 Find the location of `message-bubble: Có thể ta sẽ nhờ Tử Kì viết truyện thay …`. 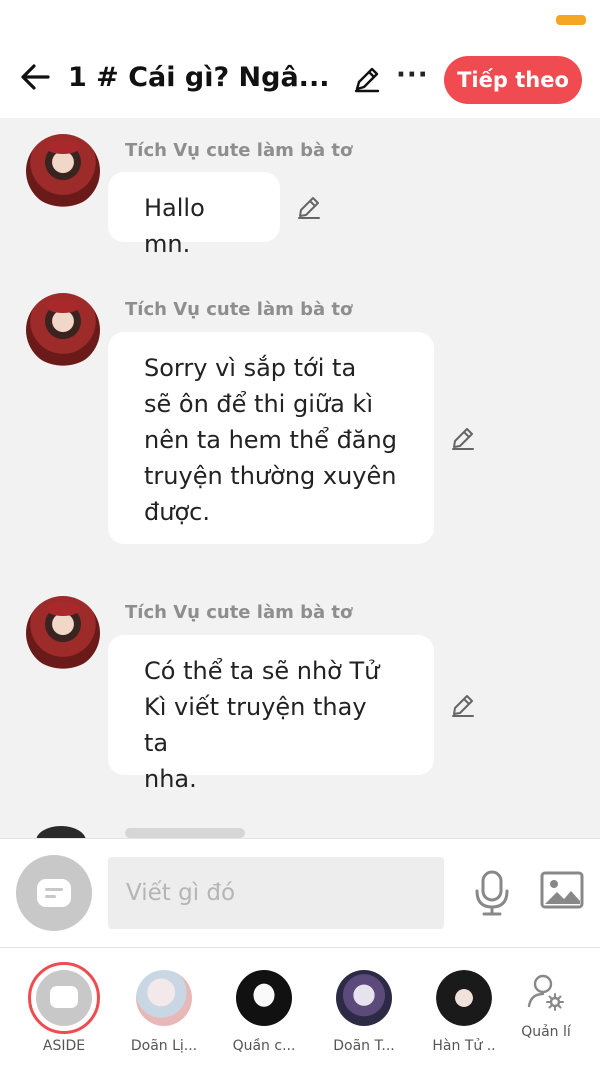

message-bubble: Có thể ta sẽ nhờ Tử Kì viết truyện thay … is located at coordinates (271, 714).